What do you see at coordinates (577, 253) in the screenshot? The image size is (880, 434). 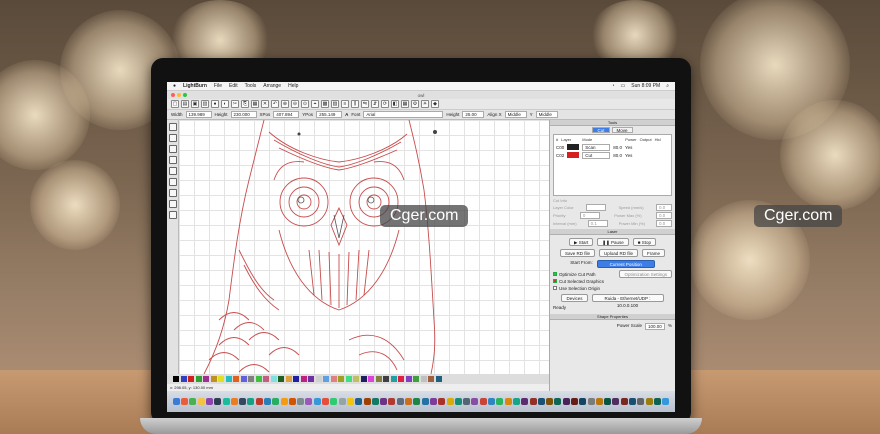 I see `save-rd-button: Save RD file` at bounding box center [577, 253].